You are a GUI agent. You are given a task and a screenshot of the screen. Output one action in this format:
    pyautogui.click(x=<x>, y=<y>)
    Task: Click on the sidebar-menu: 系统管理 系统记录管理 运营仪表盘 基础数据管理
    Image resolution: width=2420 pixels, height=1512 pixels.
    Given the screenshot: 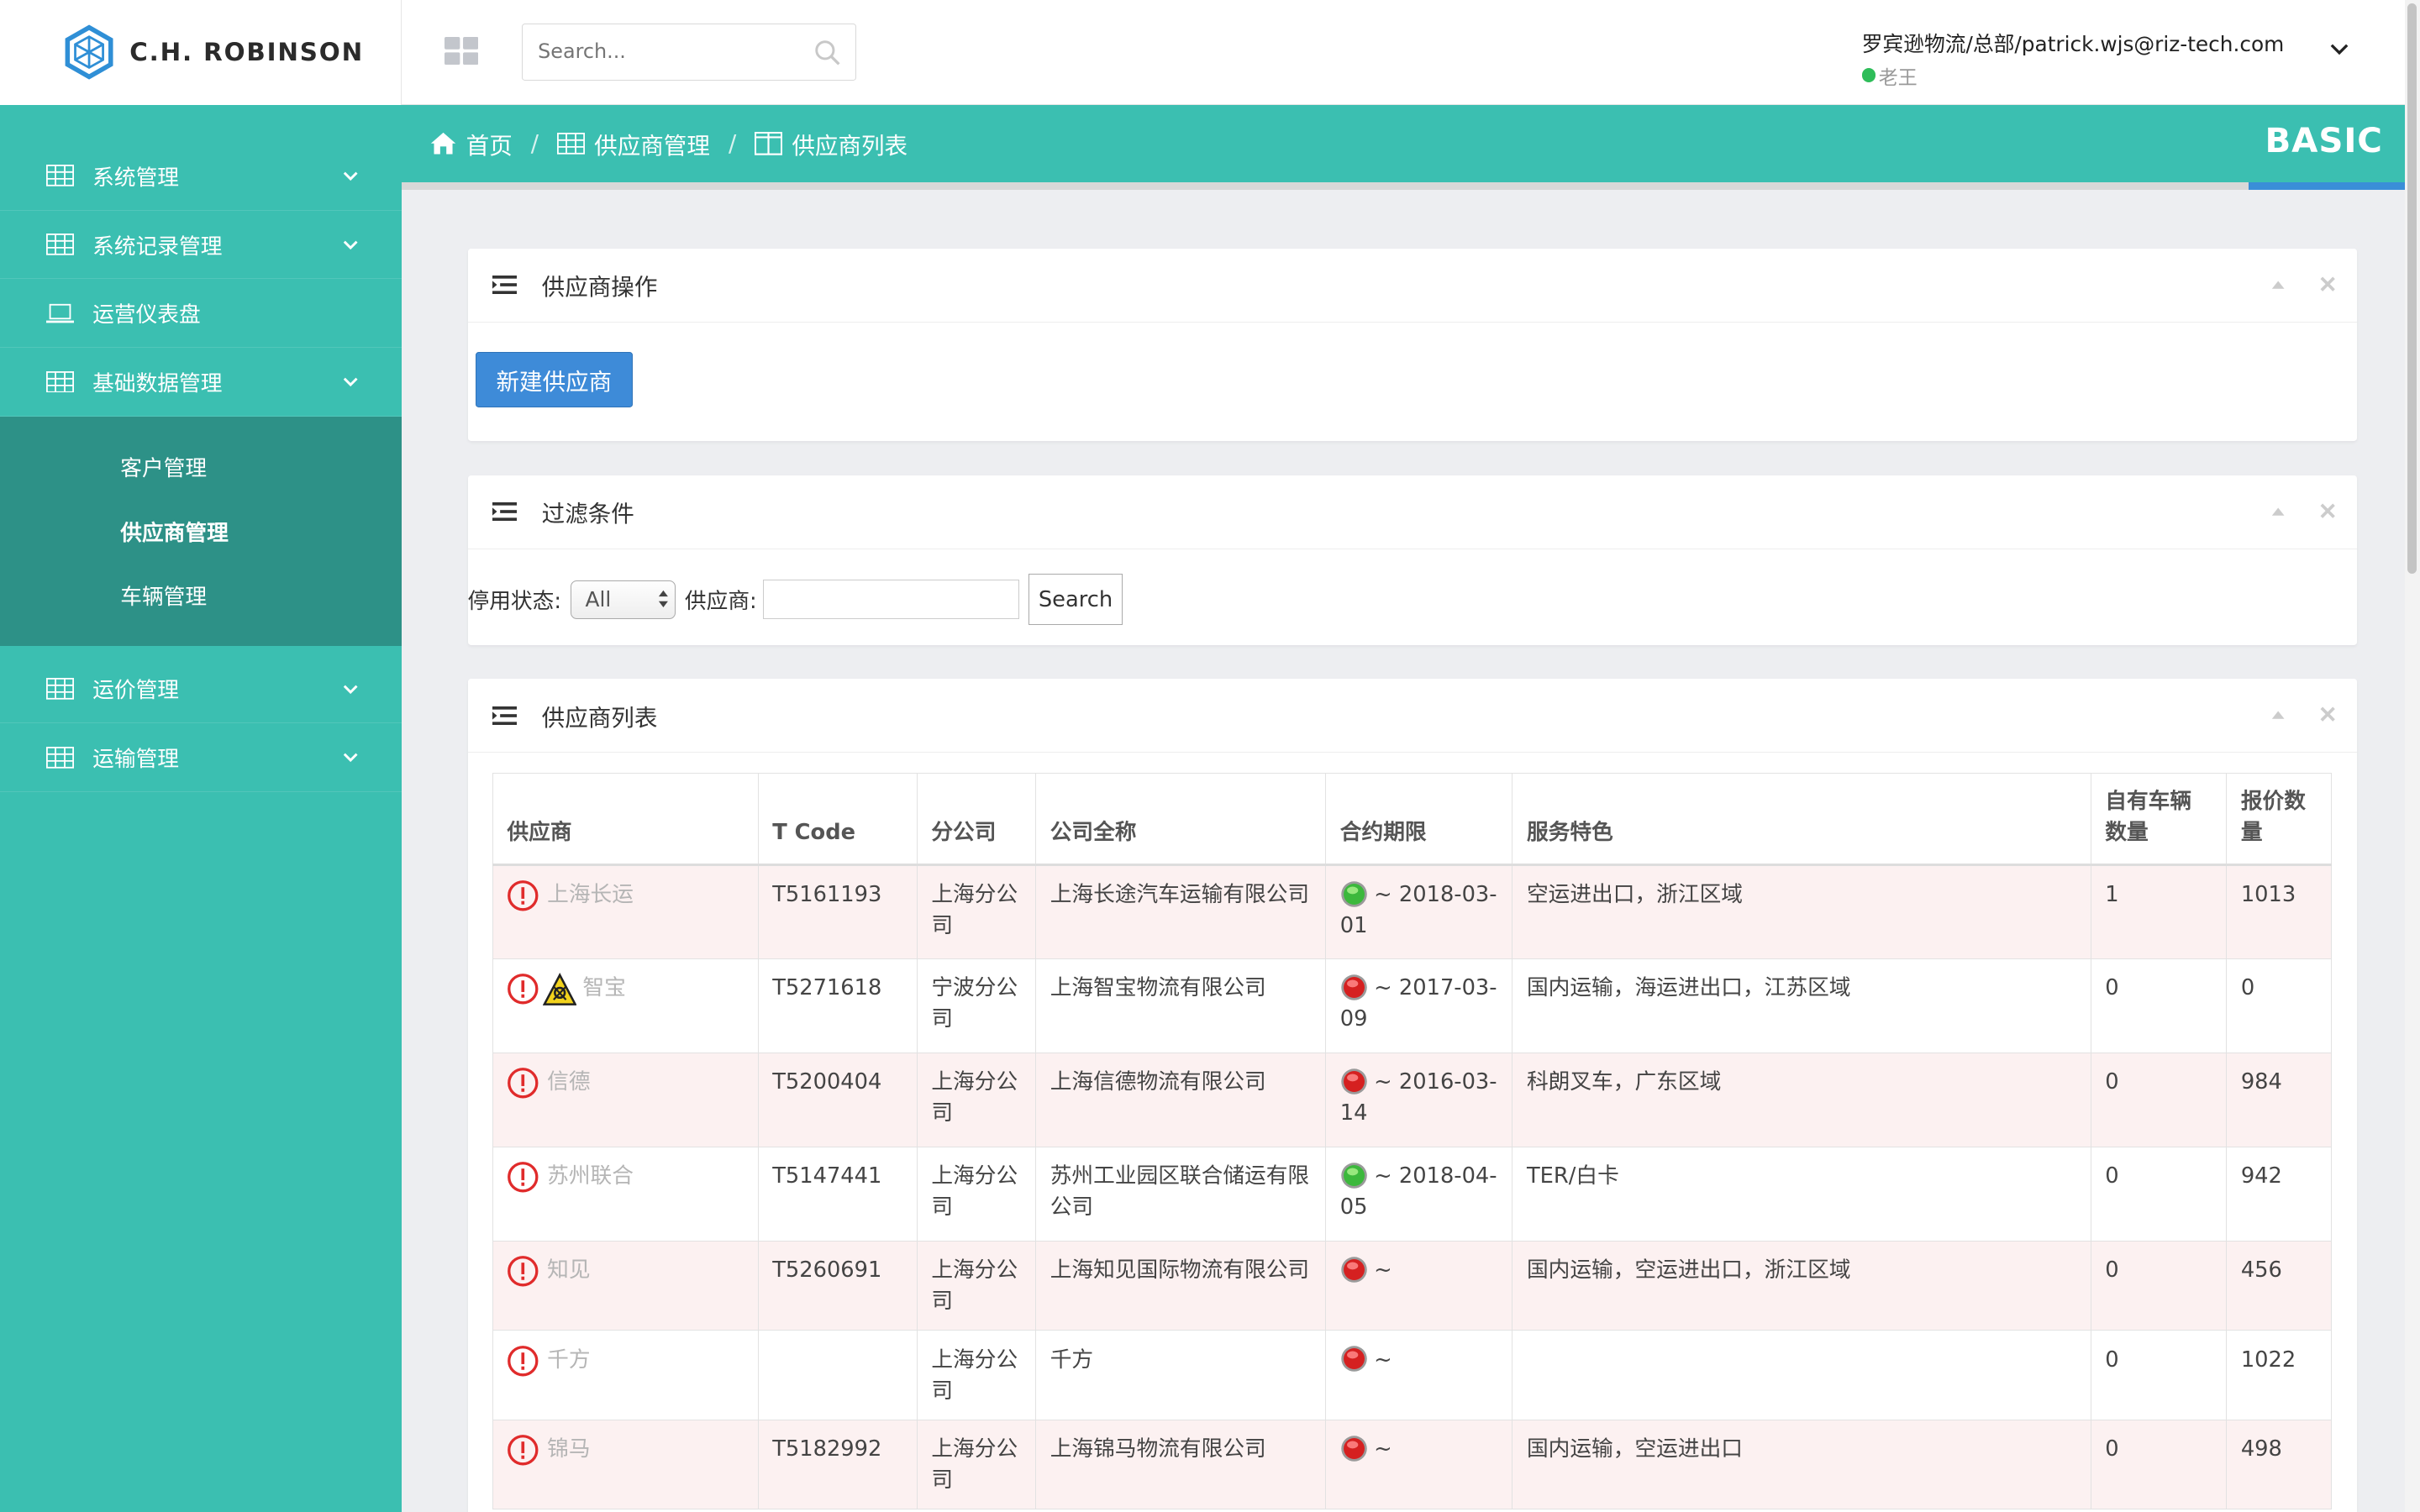 What is the action you would take?
    pyautogui.click(x=201, y=279)
    